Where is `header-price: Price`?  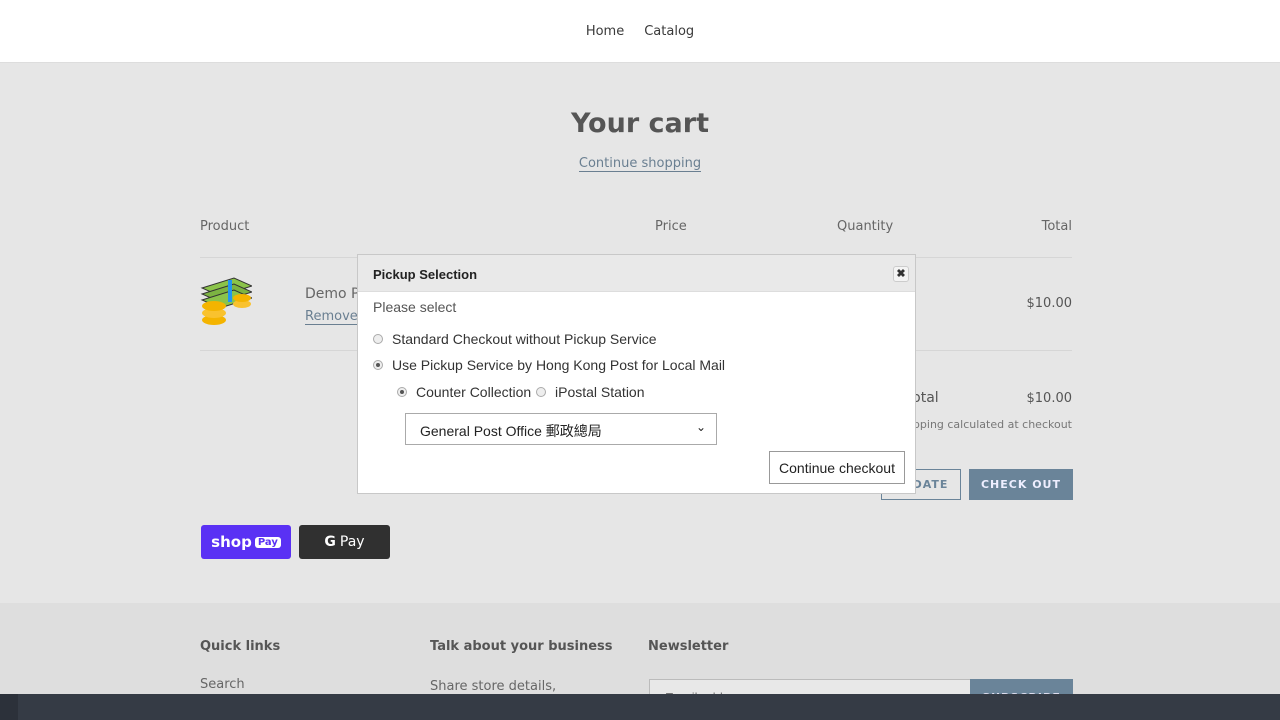 header-price: Price is located at coordinates (671, 226).